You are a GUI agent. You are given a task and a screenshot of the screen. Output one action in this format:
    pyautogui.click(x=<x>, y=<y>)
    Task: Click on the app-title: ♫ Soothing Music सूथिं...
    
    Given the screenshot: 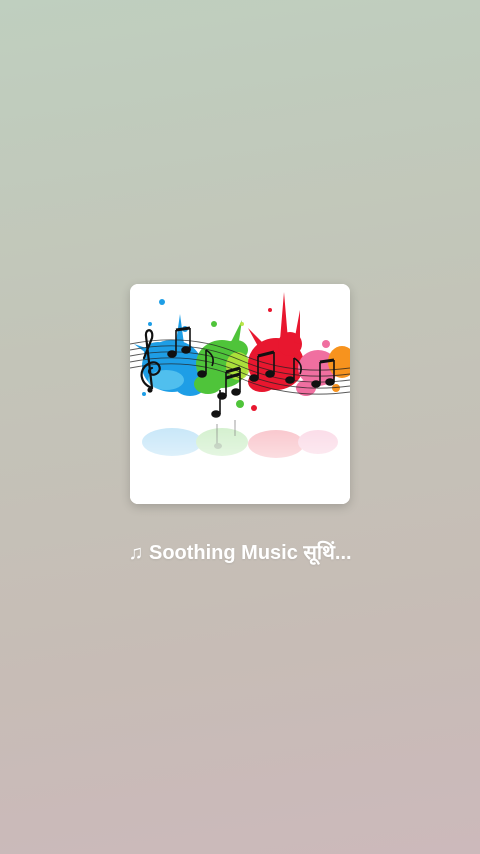 What is the action you would take?
    pyautogui.click(x=240, y=553)
    